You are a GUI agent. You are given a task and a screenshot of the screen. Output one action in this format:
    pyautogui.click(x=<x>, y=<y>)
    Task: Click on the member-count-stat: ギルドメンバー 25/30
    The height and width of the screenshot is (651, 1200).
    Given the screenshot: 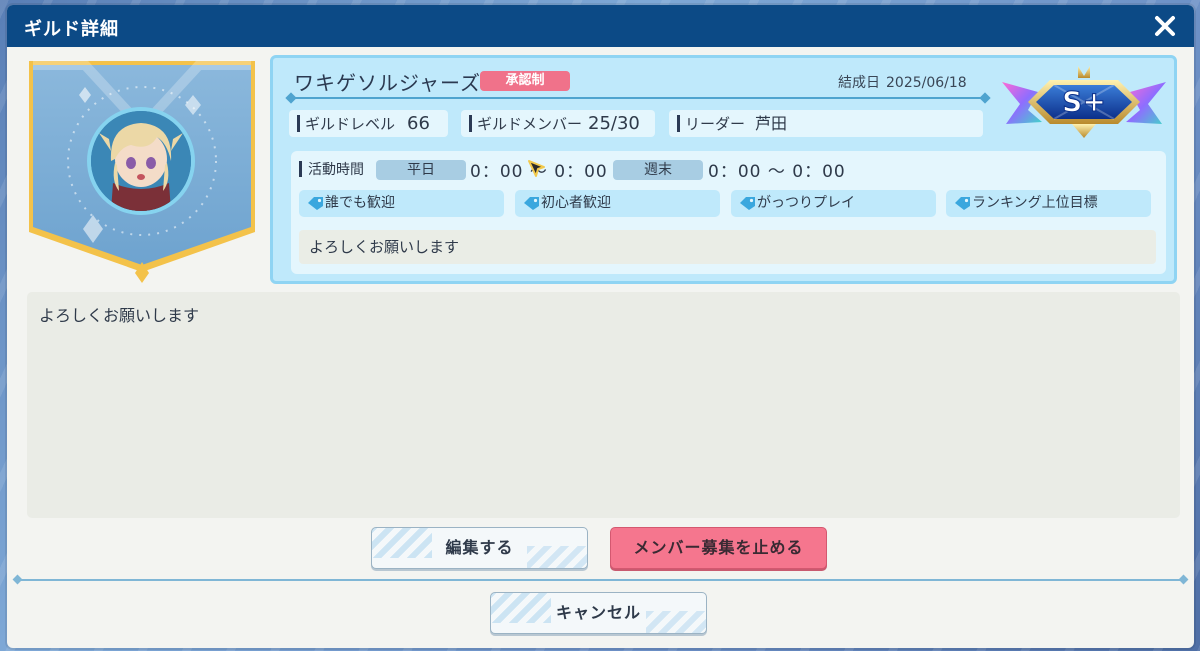 What is the action you would take?
    pyautogui.click(x=558, y=123)
    